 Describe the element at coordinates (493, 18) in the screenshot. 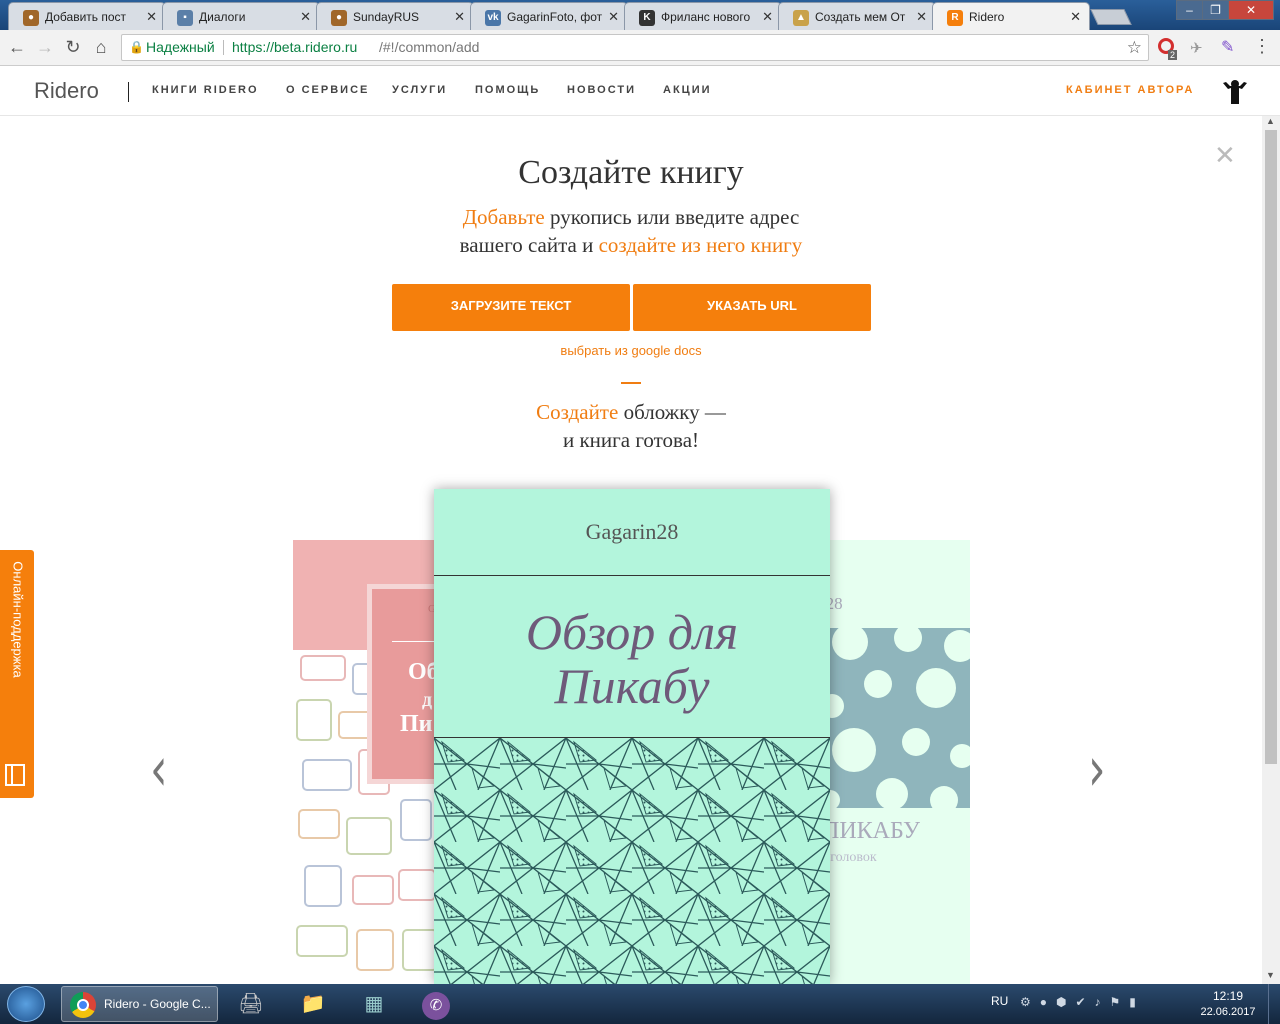

I see `tab-favicon-icon: vk` at that location.